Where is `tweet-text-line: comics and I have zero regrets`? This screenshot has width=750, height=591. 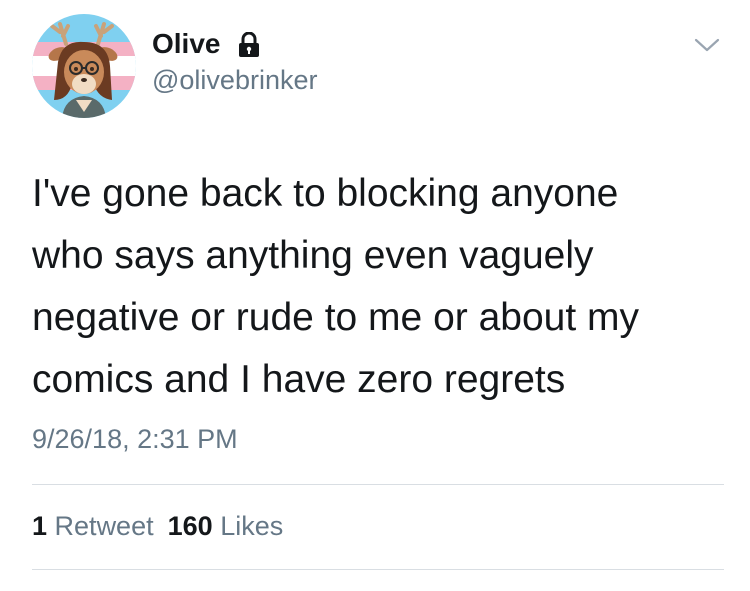 tweet-text-line: comics and I have zero regrets is located at coordinates (299, 379).